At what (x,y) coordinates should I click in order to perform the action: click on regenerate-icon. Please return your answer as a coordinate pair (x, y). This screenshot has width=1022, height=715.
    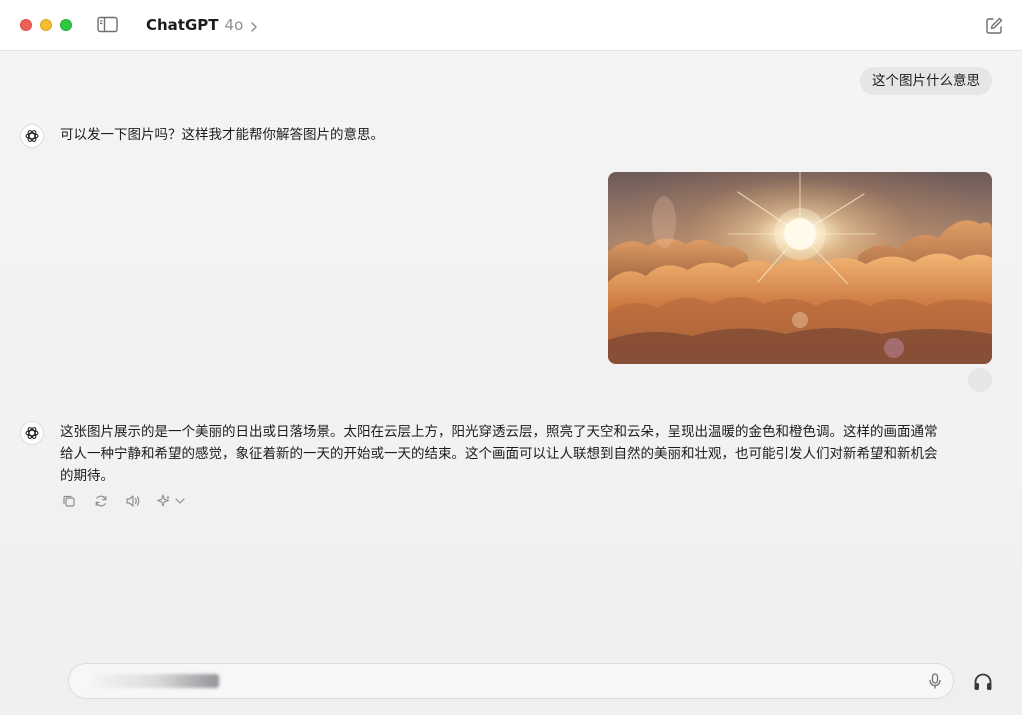
    Looking at the image, I should click on (101, 501).